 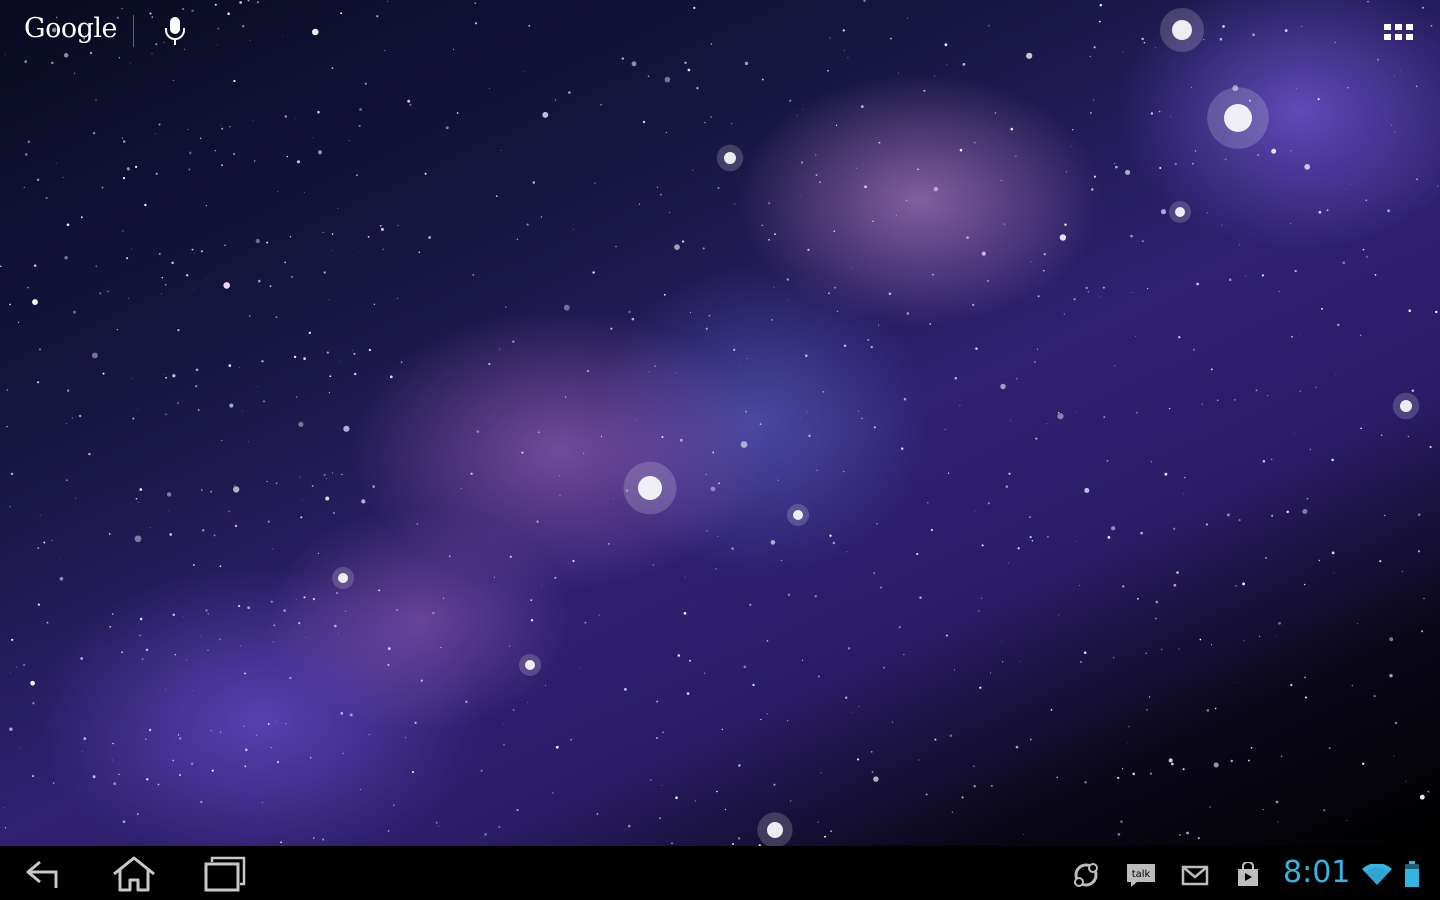 I want to click on home-icon, so click(x=134, y=873).